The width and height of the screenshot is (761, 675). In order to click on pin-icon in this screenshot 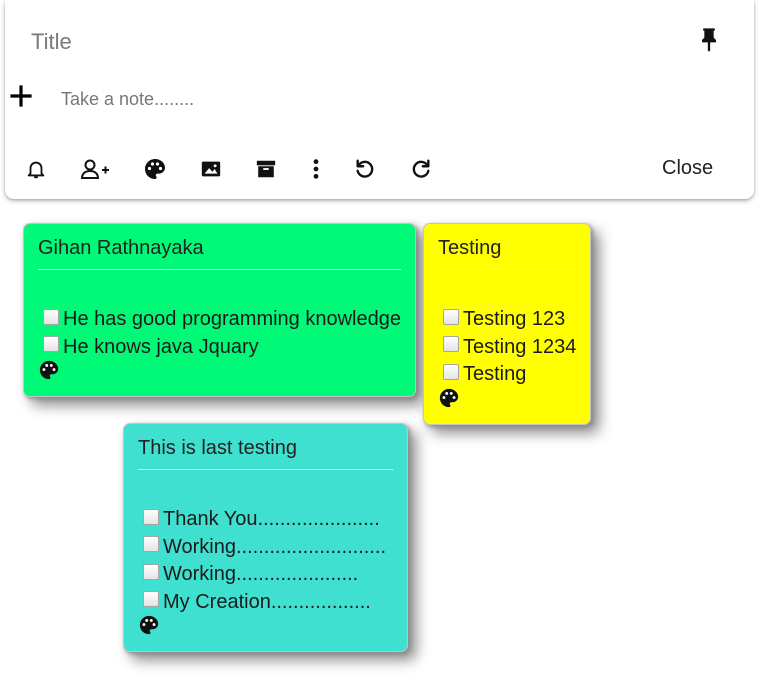, I will do `click(709, 40)`.